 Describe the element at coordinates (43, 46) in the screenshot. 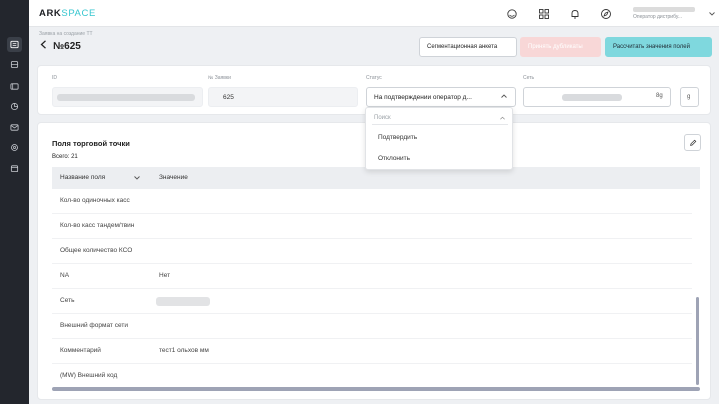

I see `back-arrow-icon` at that location.